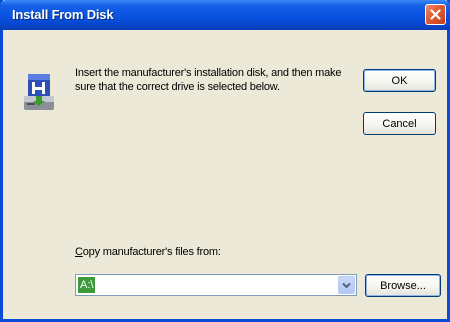 Image resolution: width=450 pixels, height=322 pixels. I want to click on close-icon, so click(435, 14).